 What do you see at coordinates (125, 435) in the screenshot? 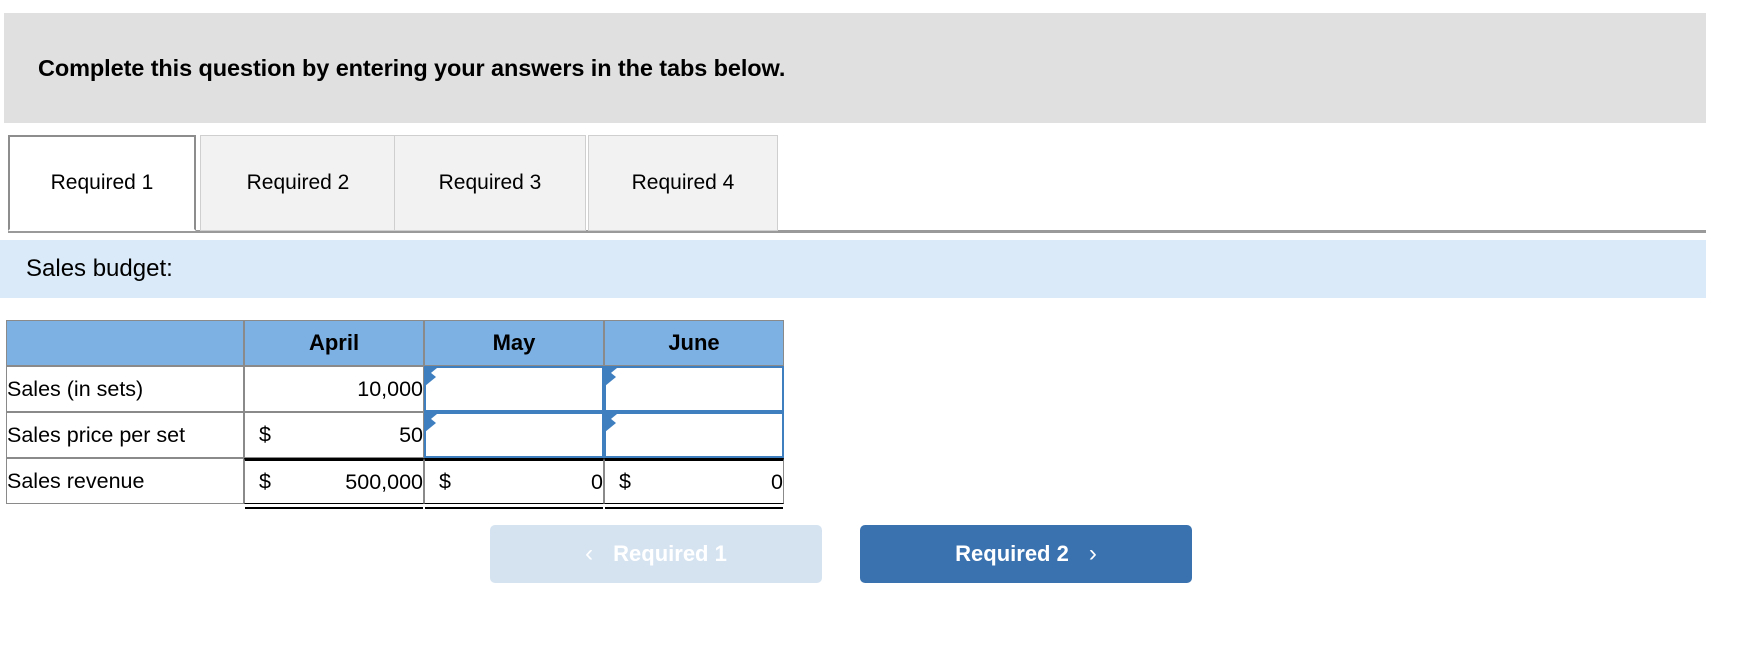
I see `row-label-sales-price-per-set: Sales price per set` at bounding box center [125, 435].